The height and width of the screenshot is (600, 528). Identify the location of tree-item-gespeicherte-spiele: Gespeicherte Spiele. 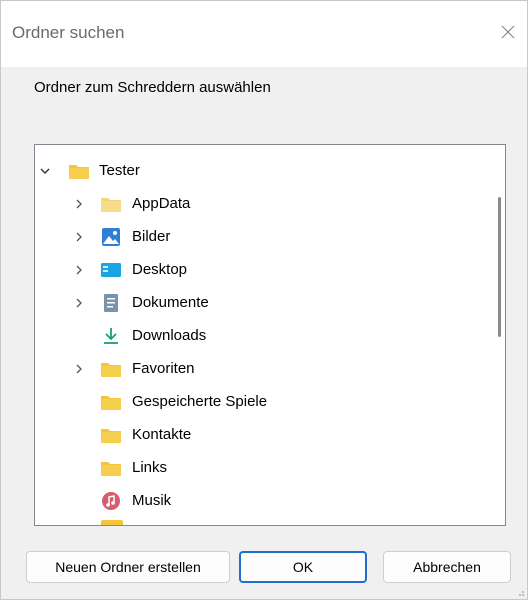
(260, 402).